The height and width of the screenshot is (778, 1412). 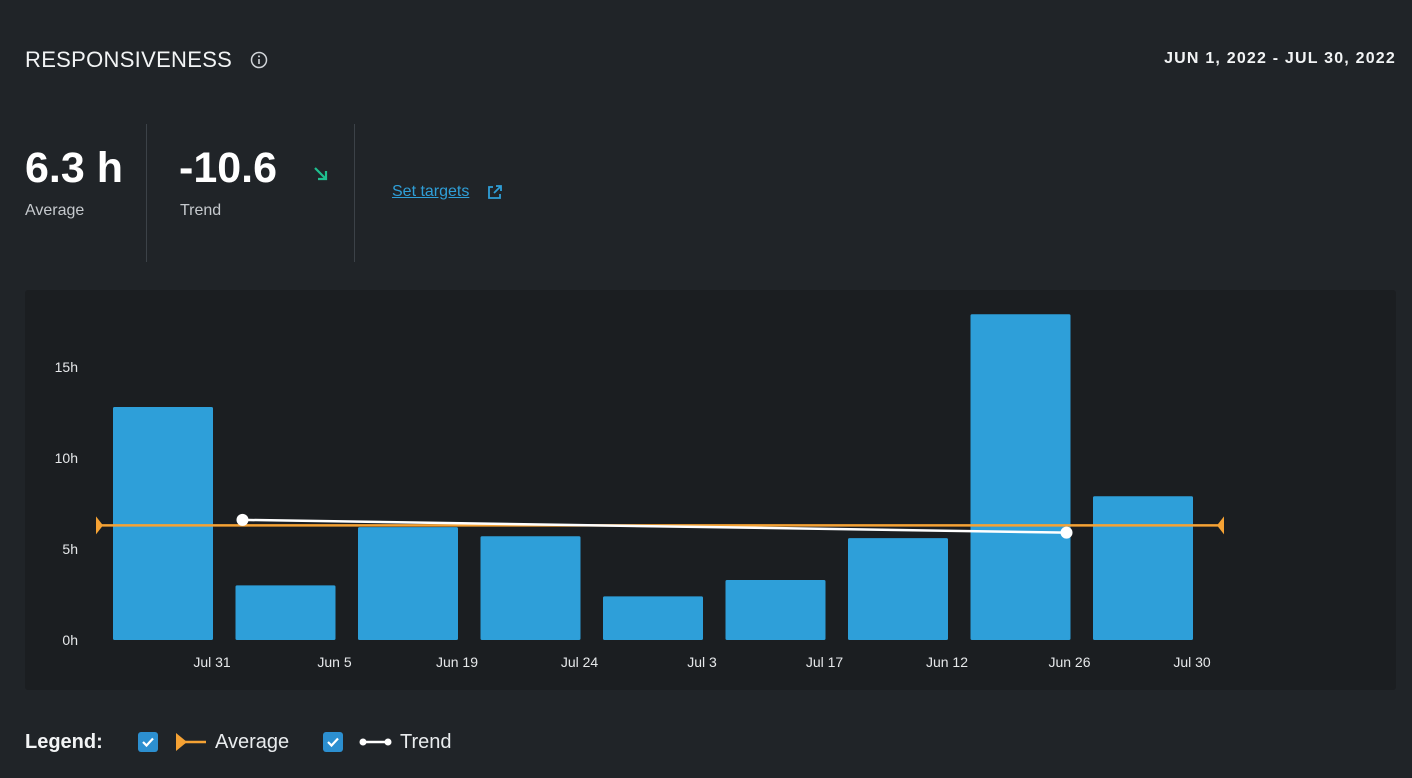 What do you see at coordinates (228, 168) in the screenshot?
I see `trend-value: -10.6` at bounding box center [228, 168].